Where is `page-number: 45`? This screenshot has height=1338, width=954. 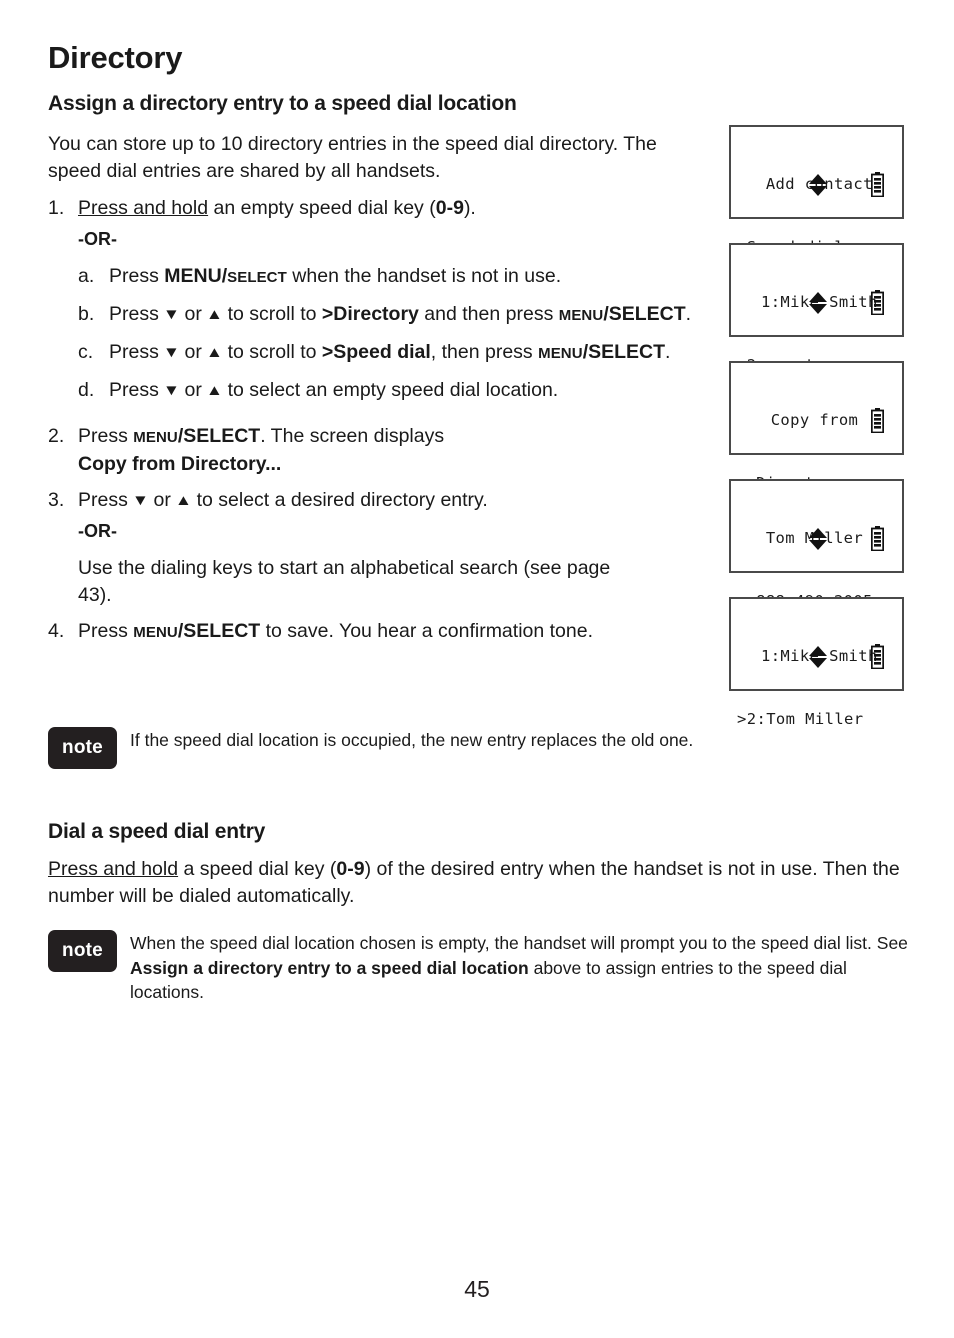
page-number: 45 is located at coordinates (477, 1289).